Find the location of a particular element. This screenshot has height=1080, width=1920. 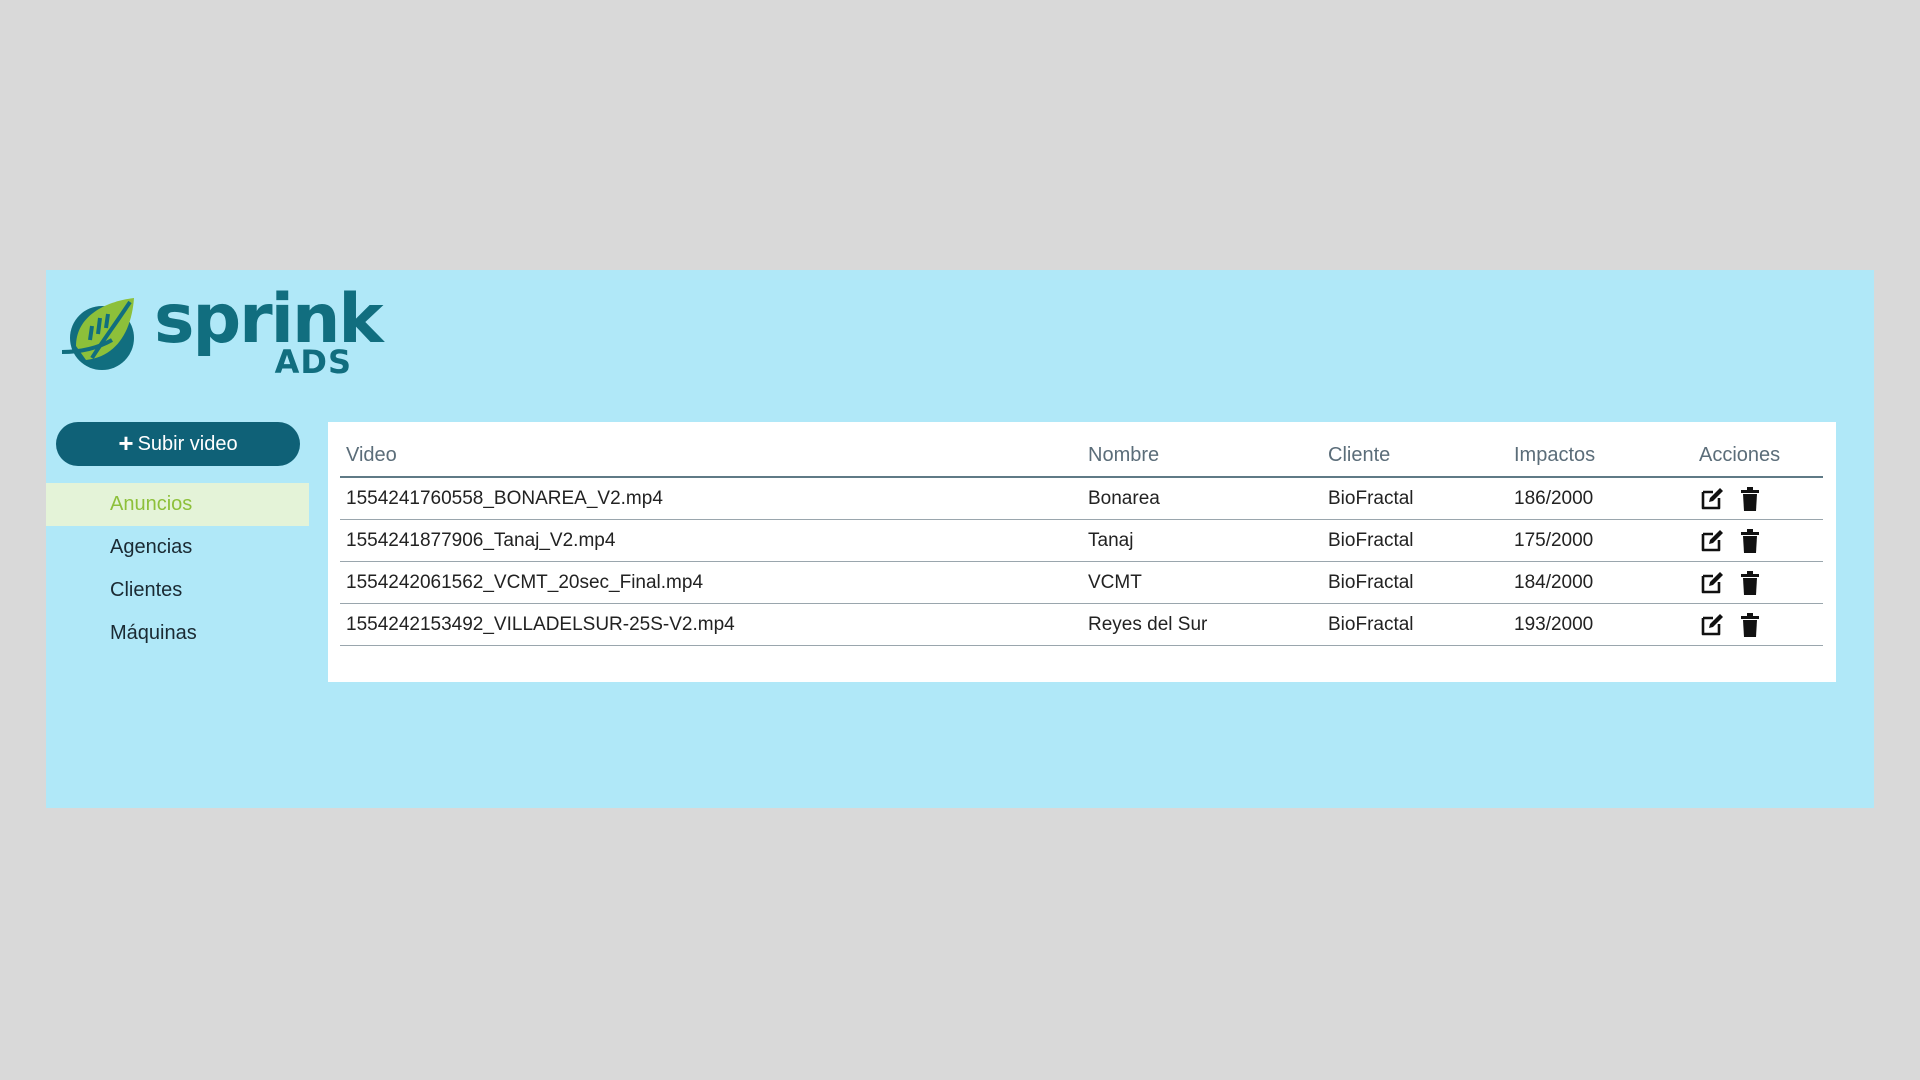

table-header-row: Video Nombre Cliente Impactos Acciones is located at coordinates (1081, 456).